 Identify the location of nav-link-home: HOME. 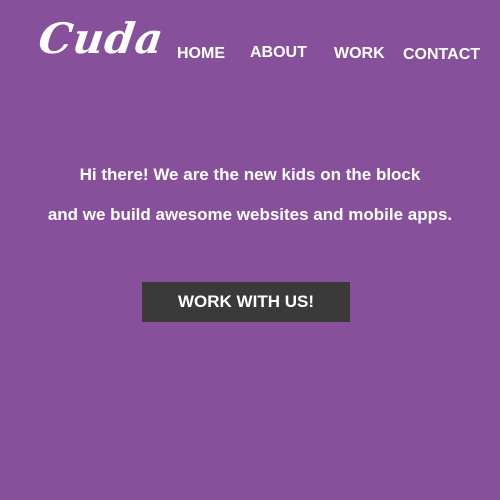
(201, 54).